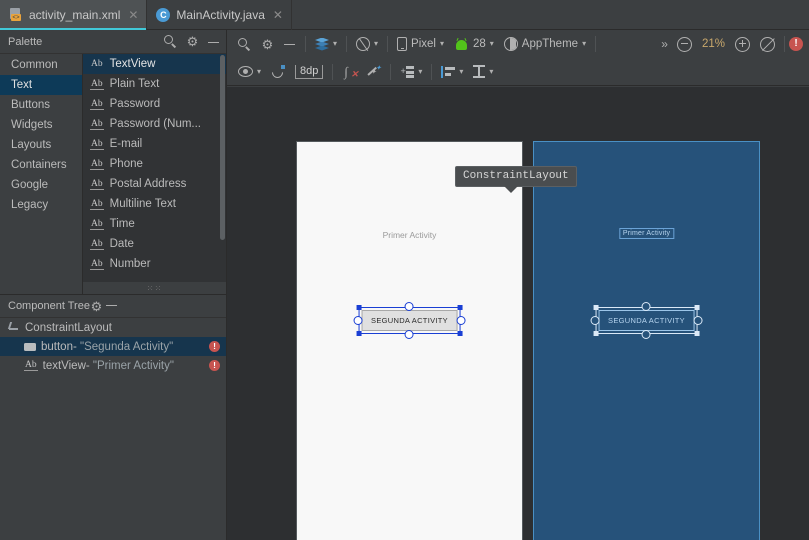 The width and height of the screenshot is (809, 540). What do you see at coordinates (154, 244) in the screenshot?
I see `palette-item-date: Ab Date` at bounding box center [154, 244].